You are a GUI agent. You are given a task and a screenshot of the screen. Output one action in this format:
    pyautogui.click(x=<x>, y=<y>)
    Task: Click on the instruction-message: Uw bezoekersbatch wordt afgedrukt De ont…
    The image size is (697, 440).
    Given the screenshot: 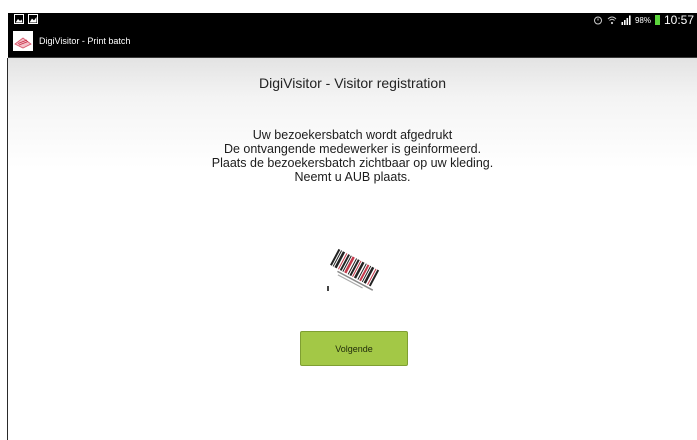 What is the action you would take?
    pyautogui.click(x=352, y=156)
    